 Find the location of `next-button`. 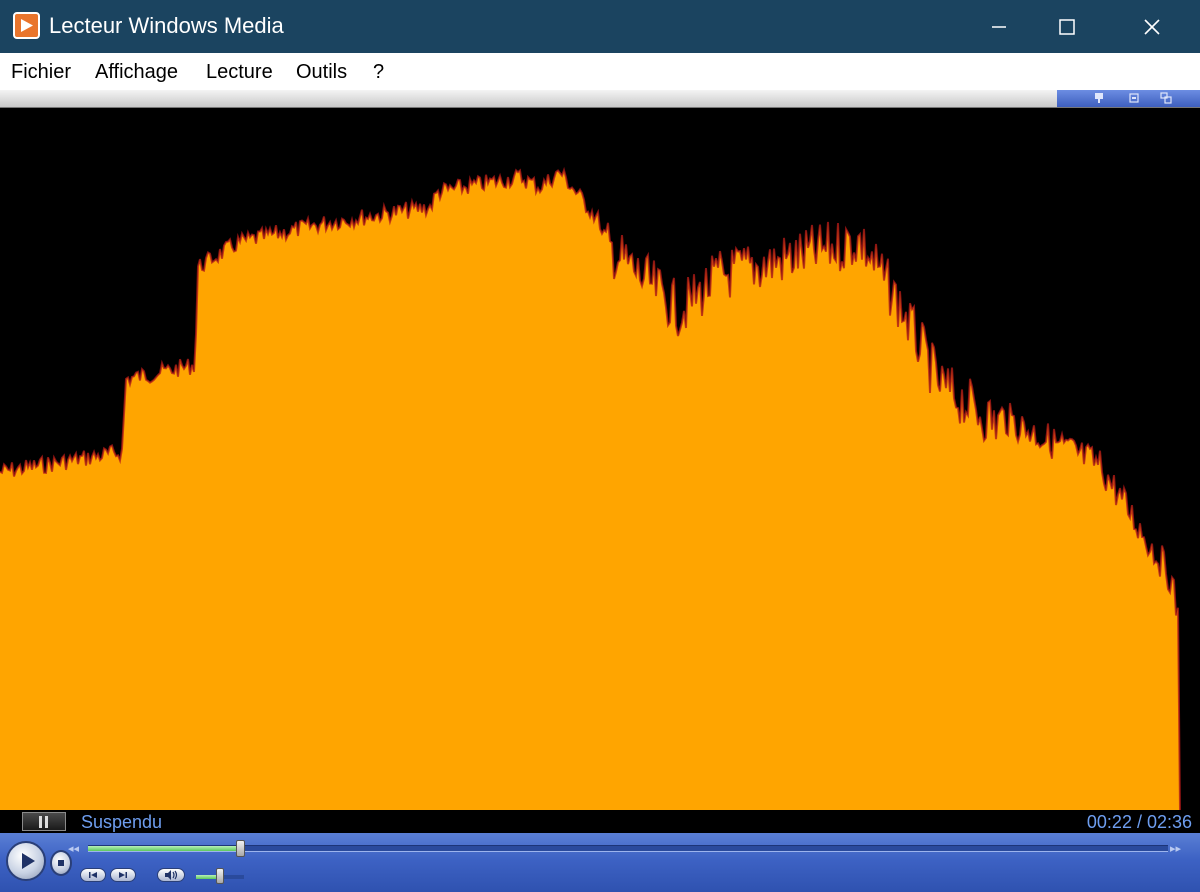

next-button is located at coordinates (123, 875).